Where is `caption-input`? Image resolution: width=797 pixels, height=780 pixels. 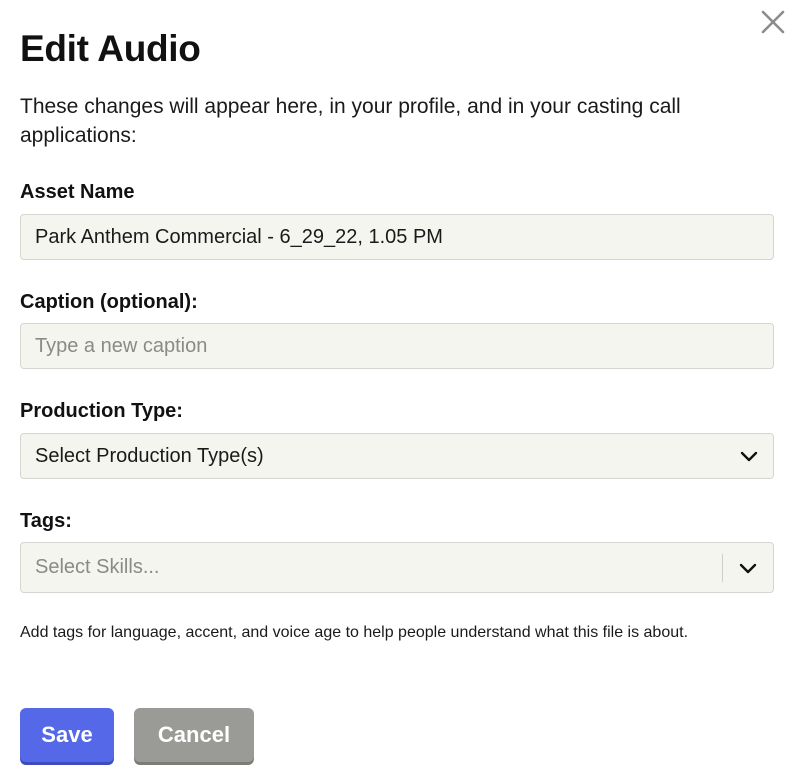 caption-input is located at coordinates (397, 346).